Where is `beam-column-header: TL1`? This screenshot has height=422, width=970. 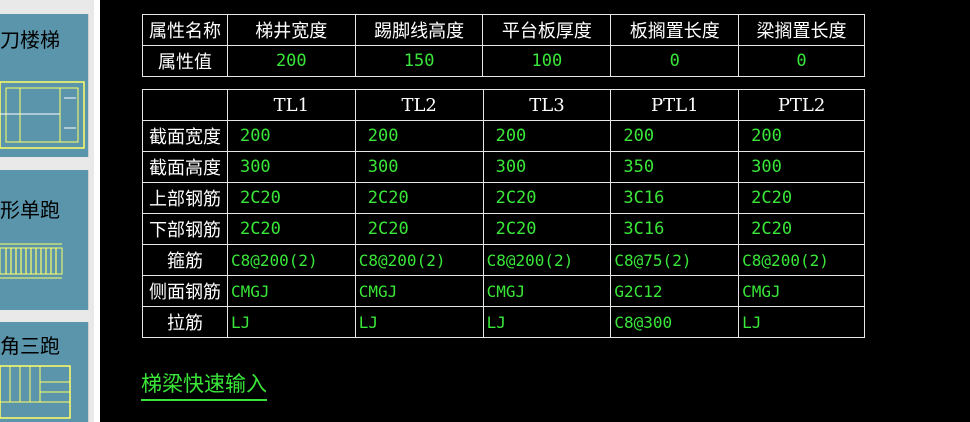
beam-column-header: TL1 is located at coordinates (291, 105).